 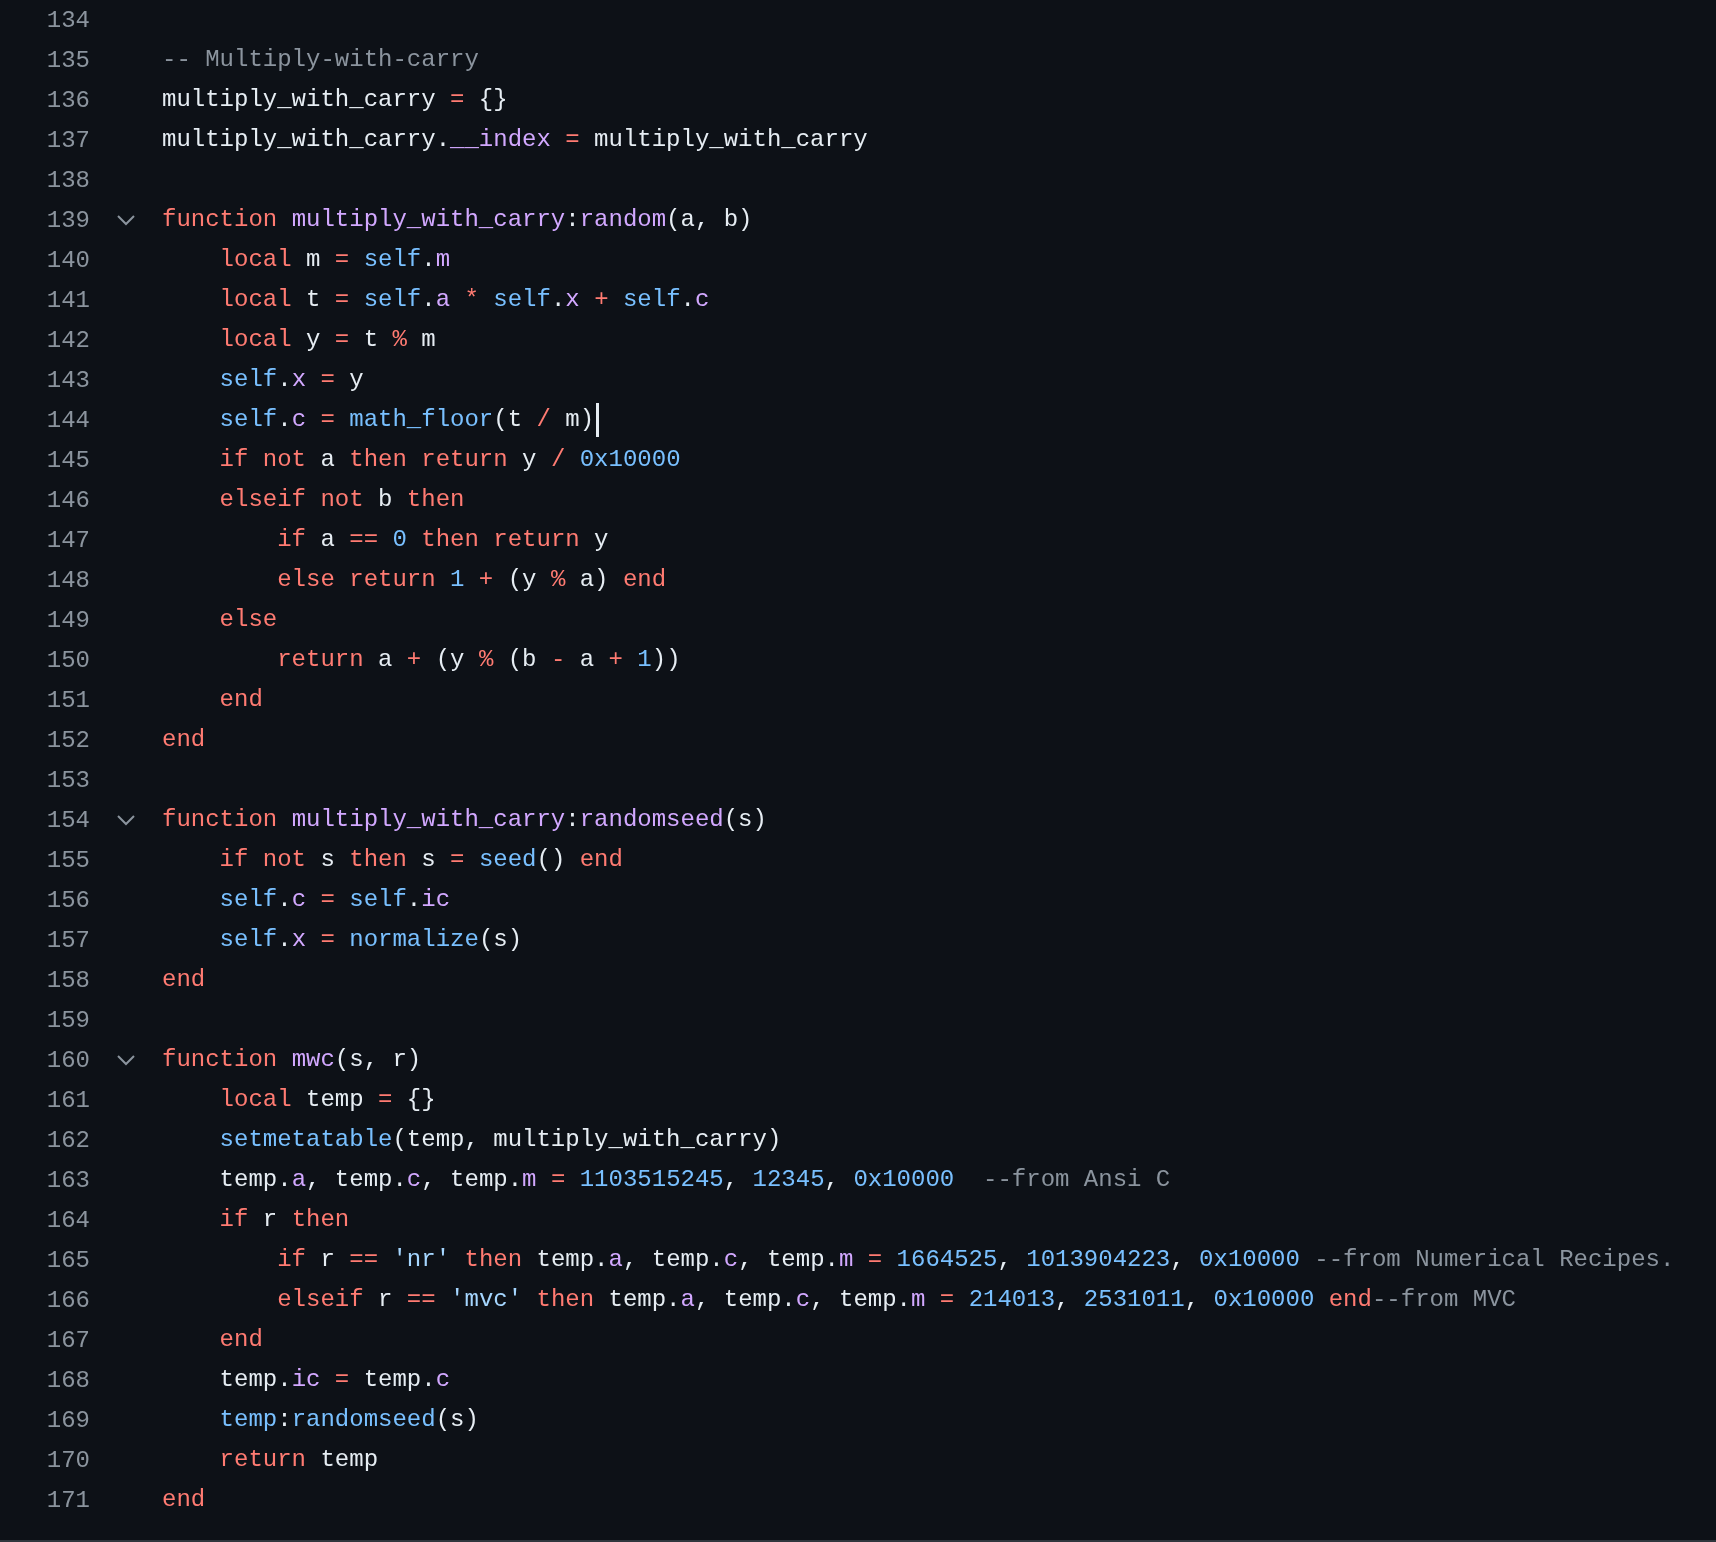 What do you see at coordinates (67, 420) in the screenshot?
I see `line-number: 144` at bounding box center [67, 420].